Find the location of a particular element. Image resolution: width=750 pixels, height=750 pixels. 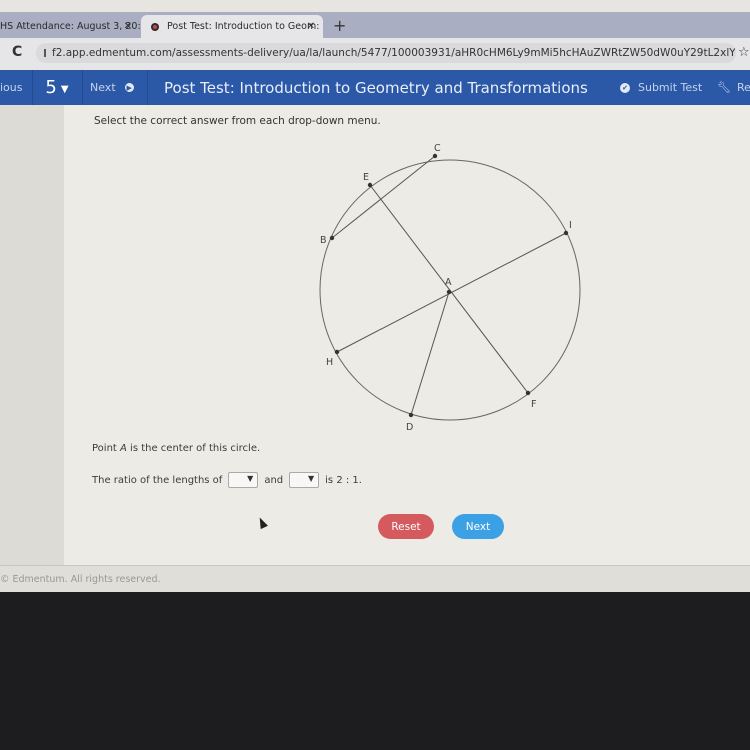

point-d is located at coordinates (411, 415).